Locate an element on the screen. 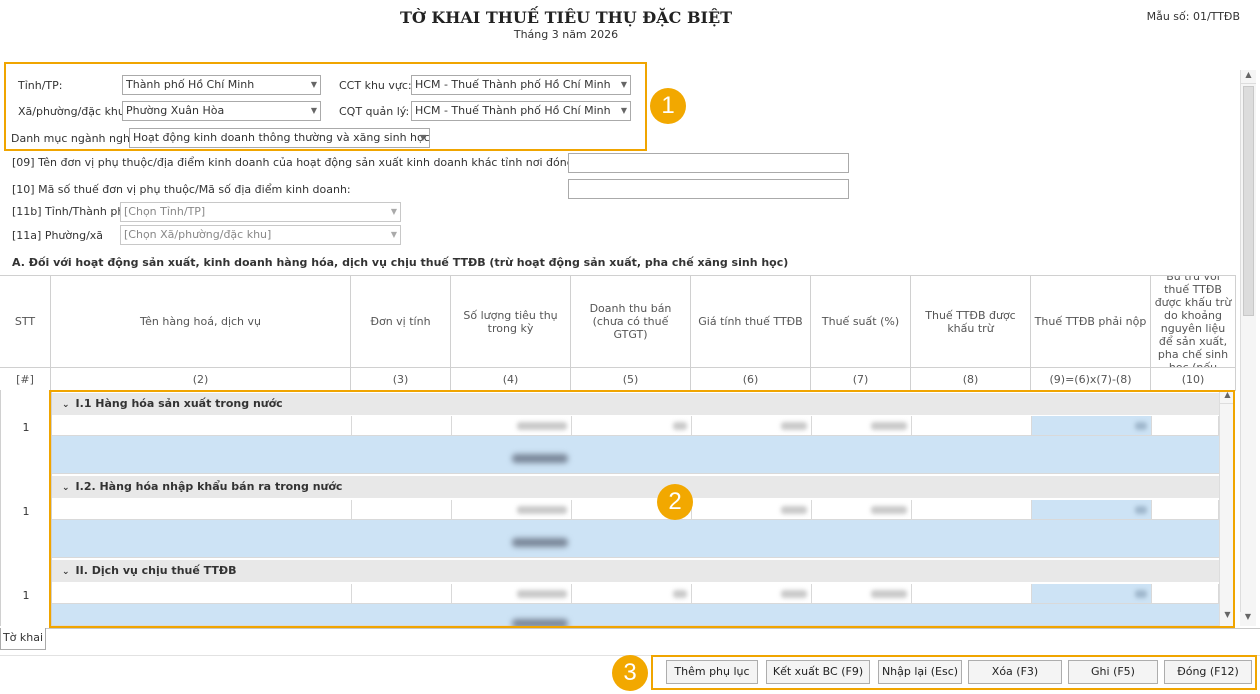 The width and height of the screenshot is (1260, 694). cct-value: HCM - Thuế Thành phố Hồ Chí Minh is located at coordinates (513, 84).